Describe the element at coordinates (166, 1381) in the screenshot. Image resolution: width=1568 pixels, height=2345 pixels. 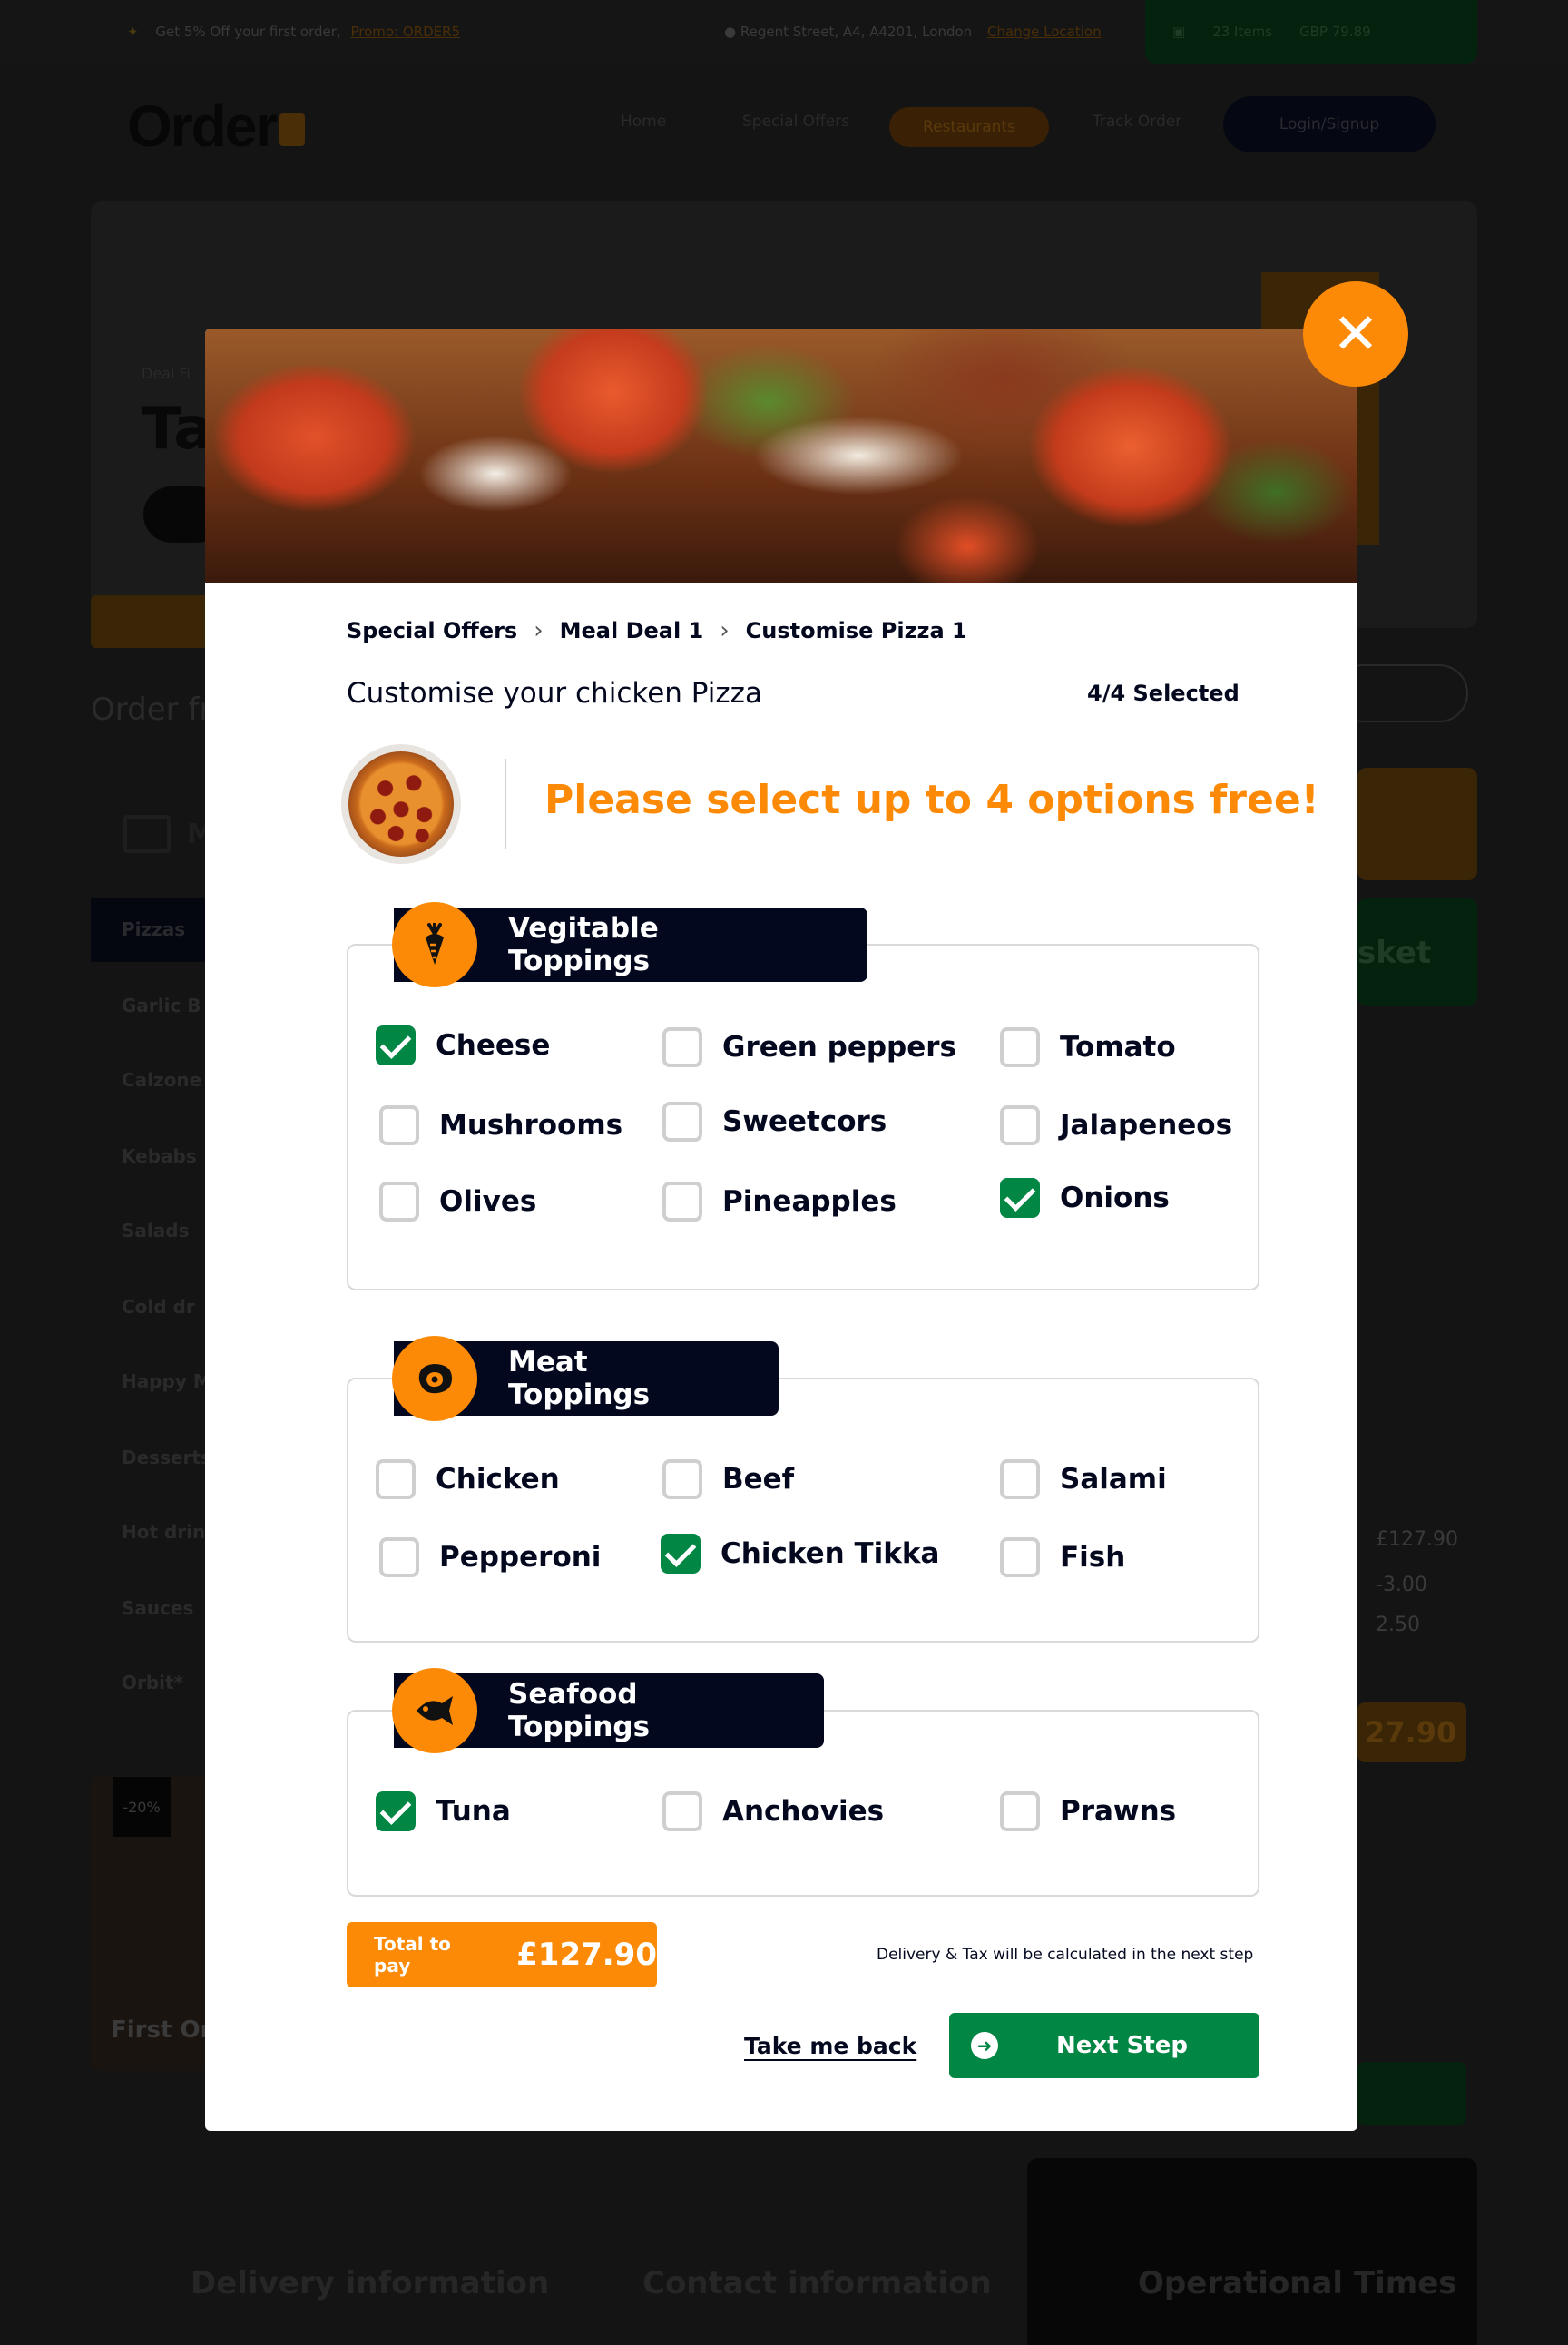
I see `category-item: Happy M` at that location.